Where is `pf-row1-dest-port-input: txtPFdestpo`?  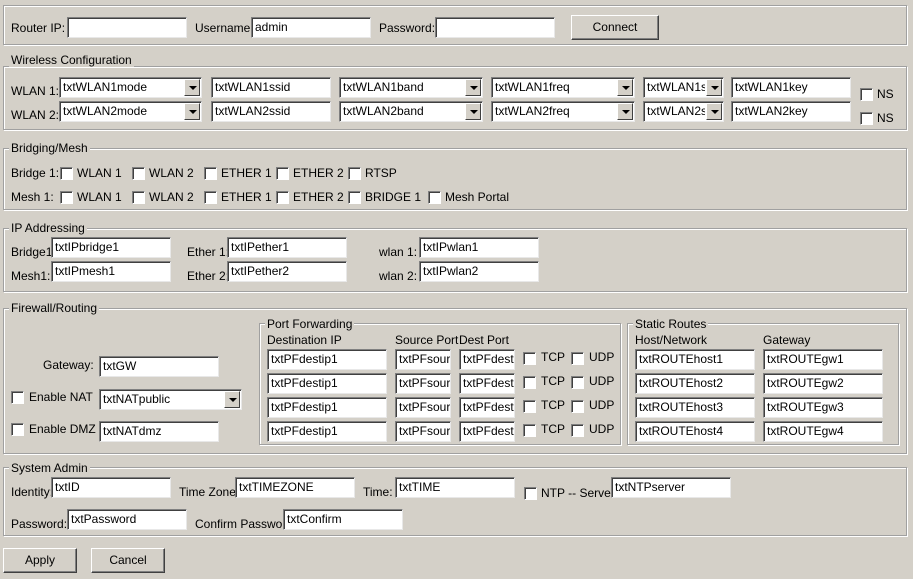 pf-row1-dest-port-input: txtPFdestpo is located at coordinates (487, 359).